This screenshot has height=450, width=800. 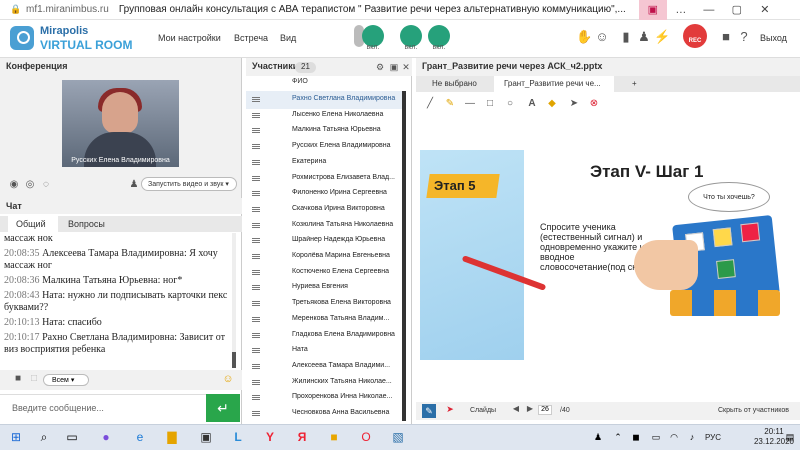 What do you see at coordinates (713, 437) in the screenshot?
I see `input-language: РУС` at bounding box center [713, 437].